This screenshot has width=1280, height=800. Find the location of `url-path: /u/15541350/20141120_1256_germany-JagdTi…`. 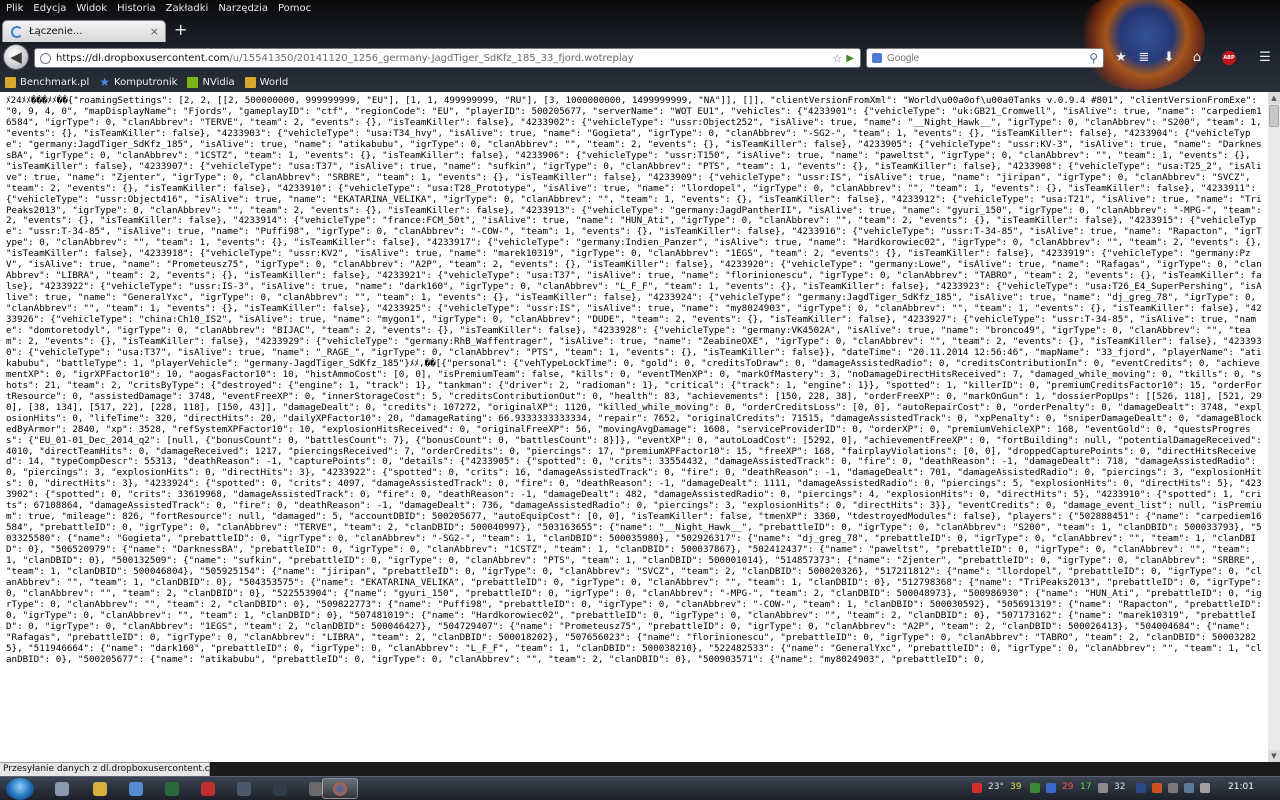

url-path: /u/15541350/20141120_1256_germany-JagdTi… is located at coordinates (431, 58).